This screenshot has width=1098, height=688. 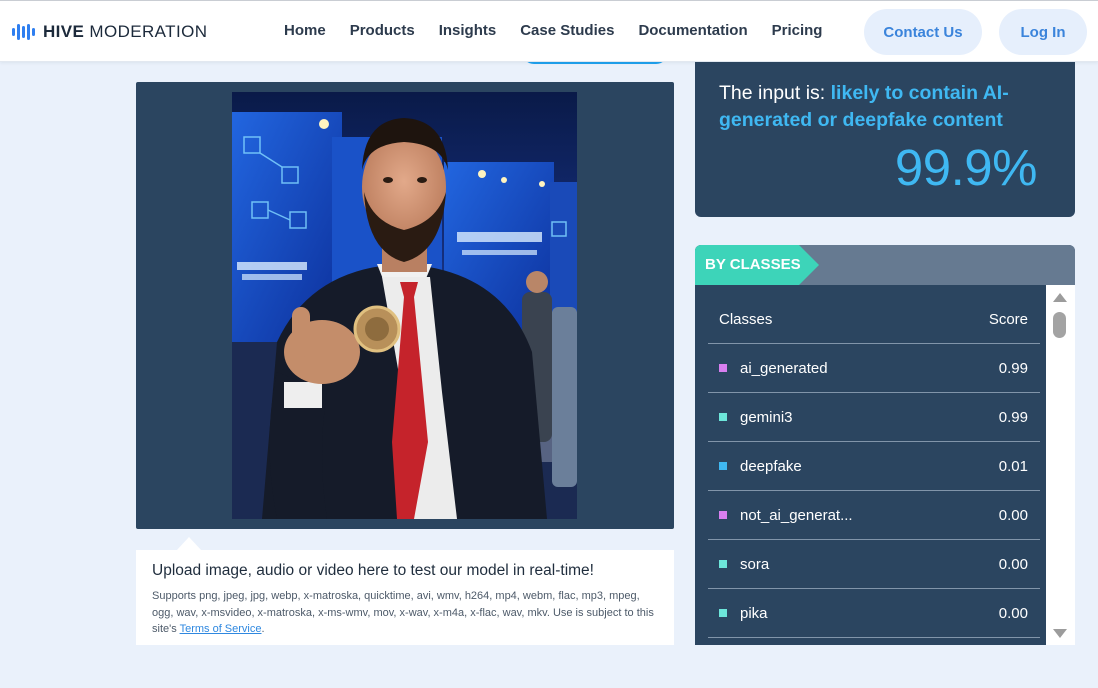 I want to click on table-row: sora 0.00, so click(x=874, y=564).